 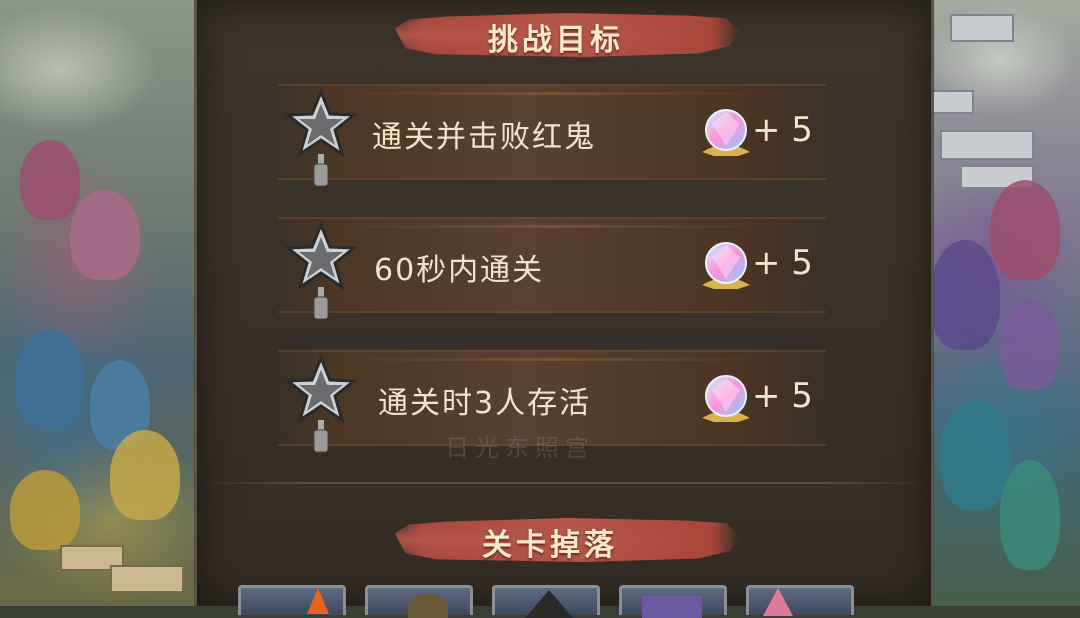 I want to click on map-background-right, so click(x=1000, y=303).